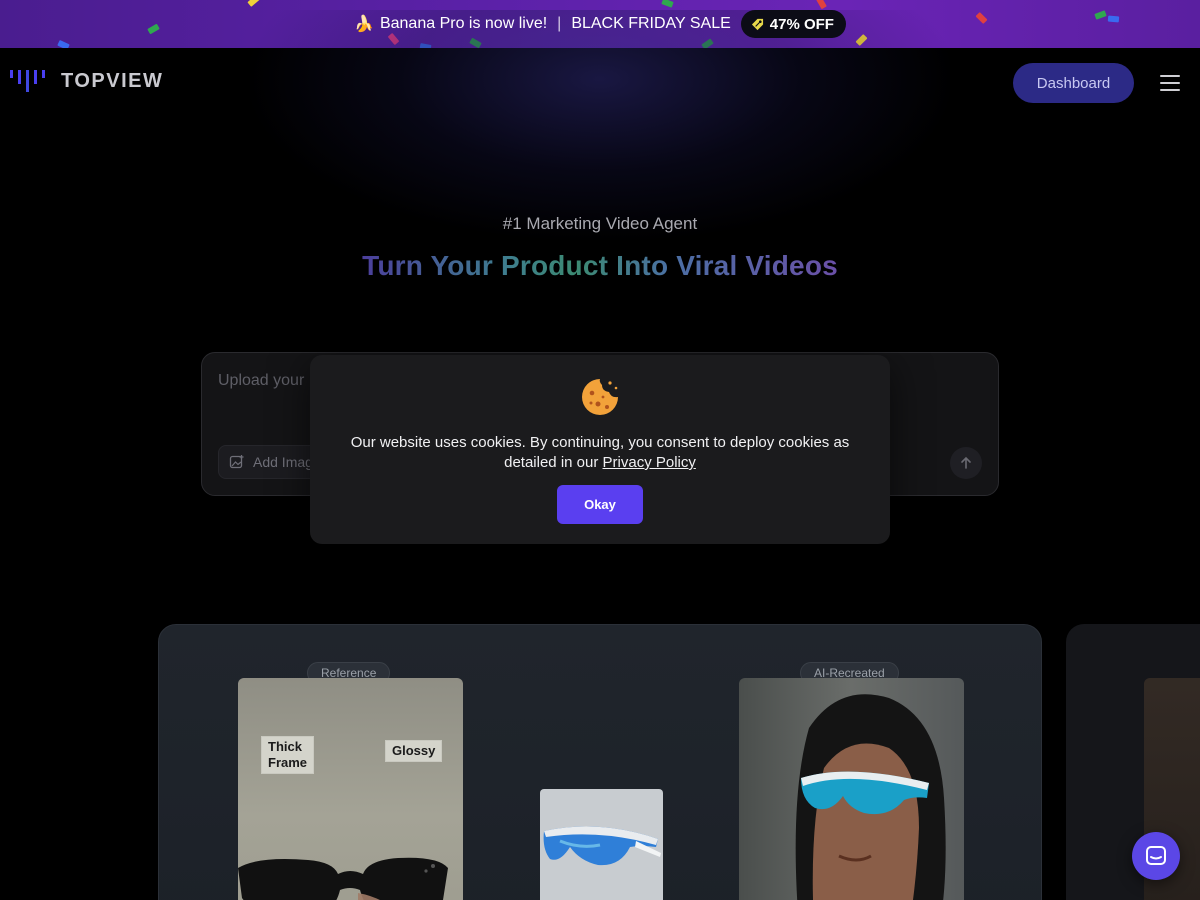  Describe the element at coordinates (288, 755) in the screenshot. I see `thick-frame-tag: Thick Frame` at that location.